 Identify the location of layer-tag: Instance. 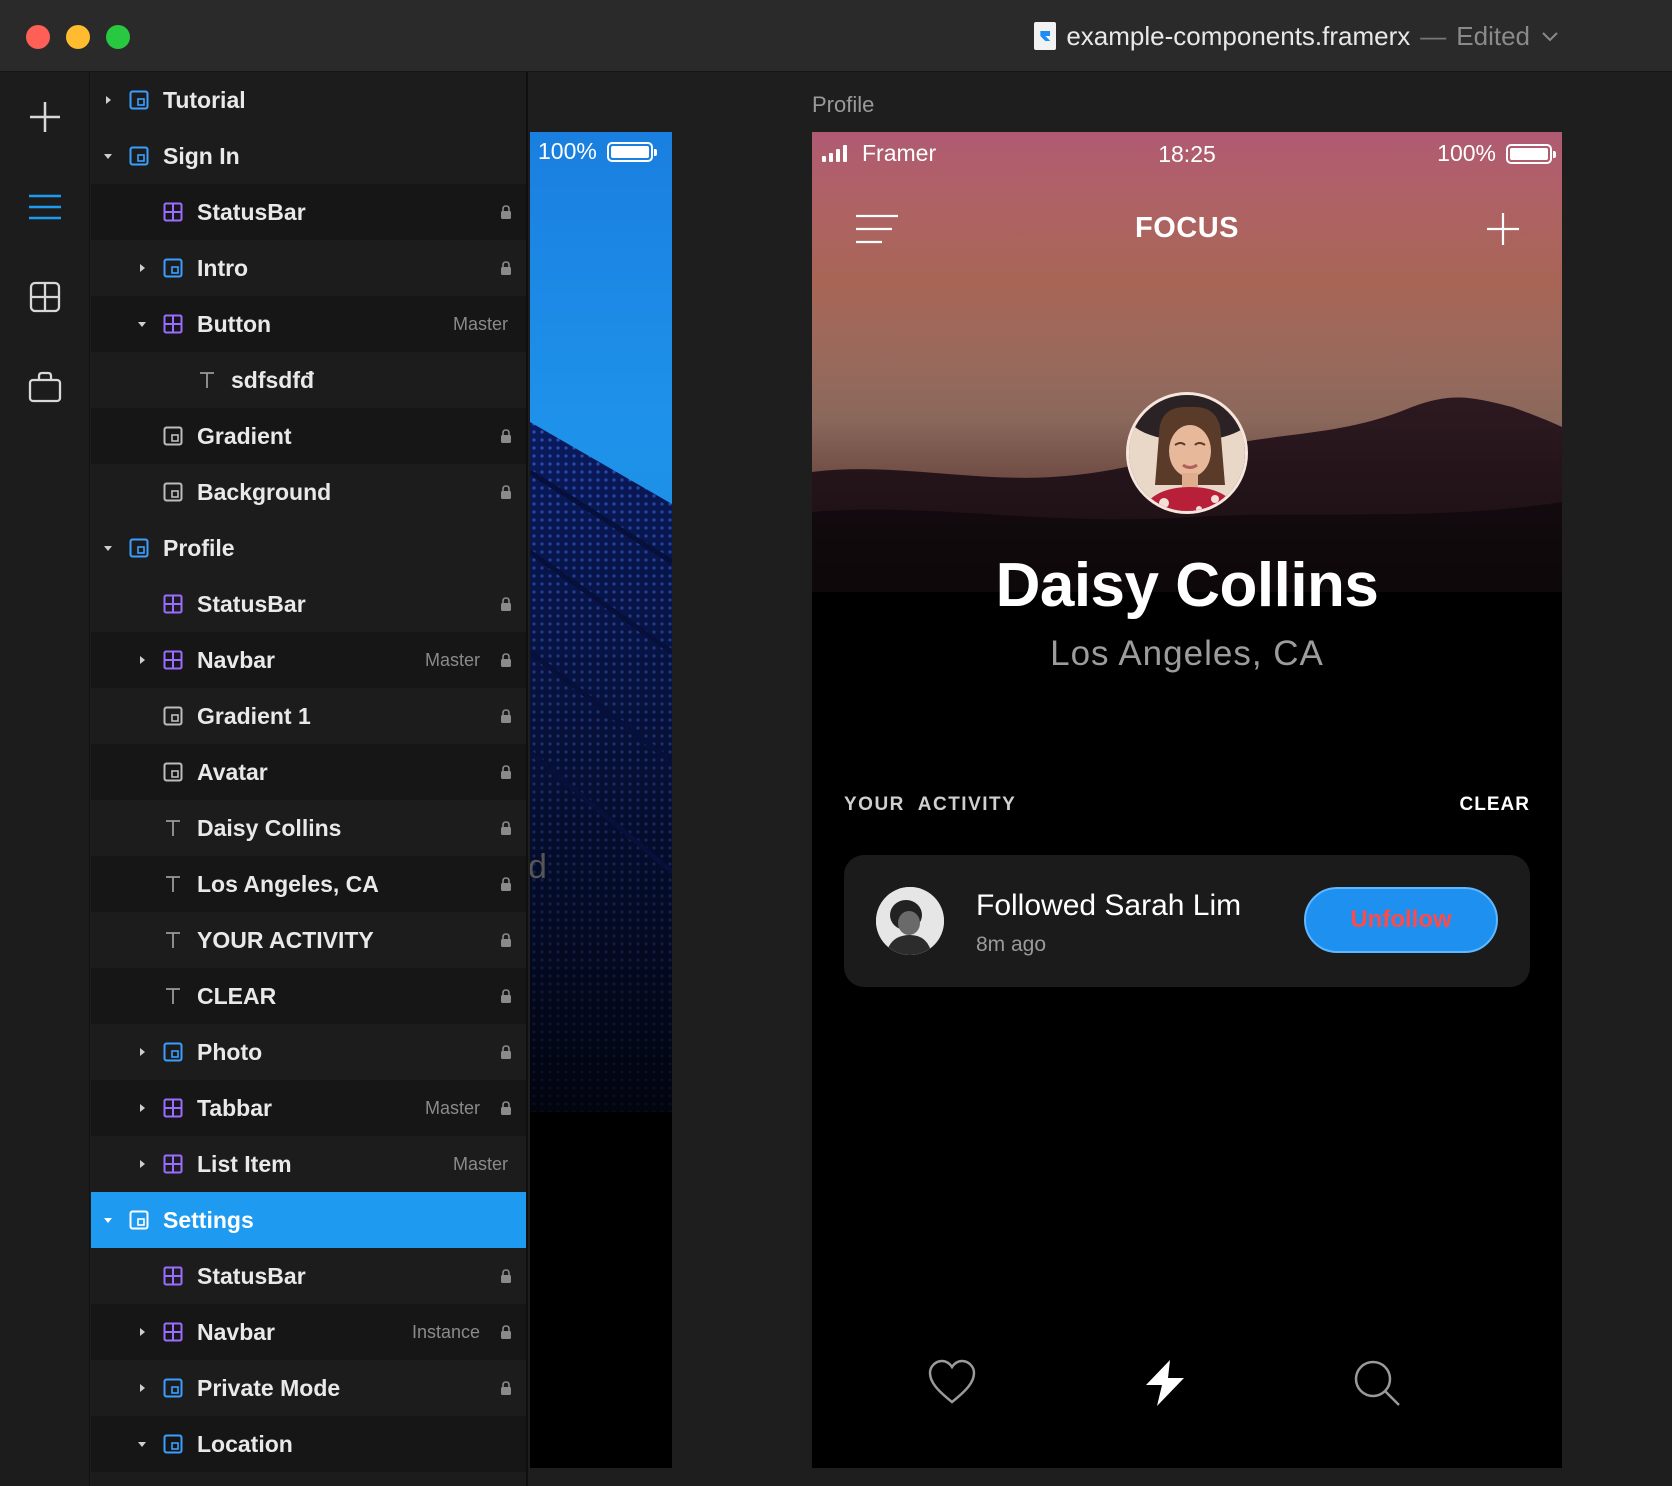
(445, 1332).